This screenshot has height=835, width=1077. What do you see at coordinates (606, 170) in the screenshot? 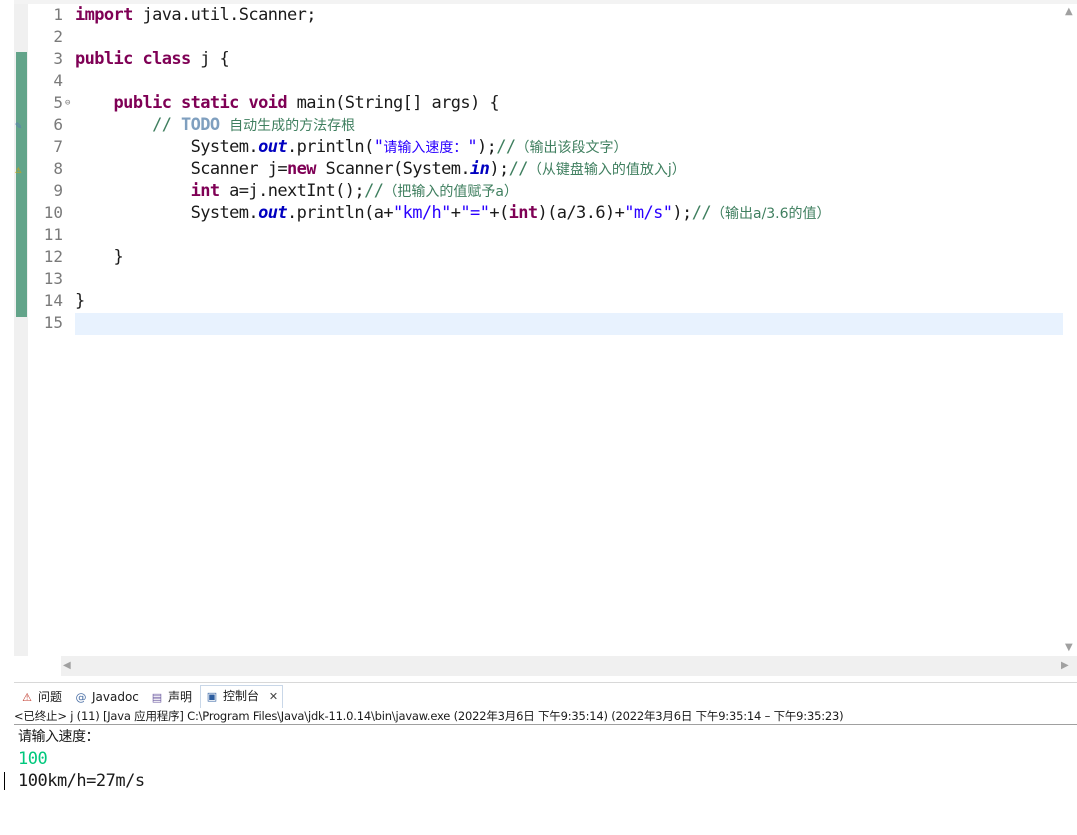
I see `code-token: （从键盘输入的值放入j）` at bounding box center [606, 170].